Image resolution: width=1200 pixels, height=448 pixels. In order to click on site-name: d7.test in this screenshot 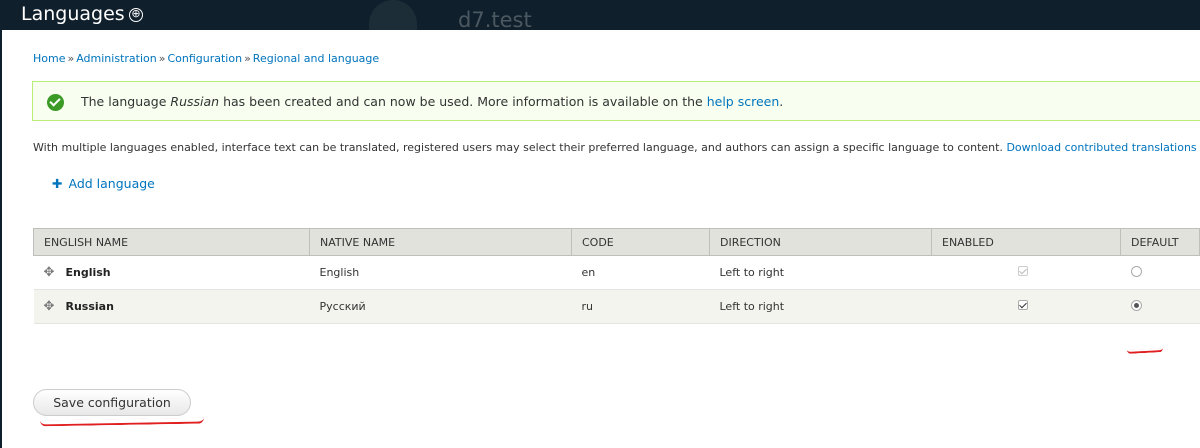, I will do `click(495, 20)`.